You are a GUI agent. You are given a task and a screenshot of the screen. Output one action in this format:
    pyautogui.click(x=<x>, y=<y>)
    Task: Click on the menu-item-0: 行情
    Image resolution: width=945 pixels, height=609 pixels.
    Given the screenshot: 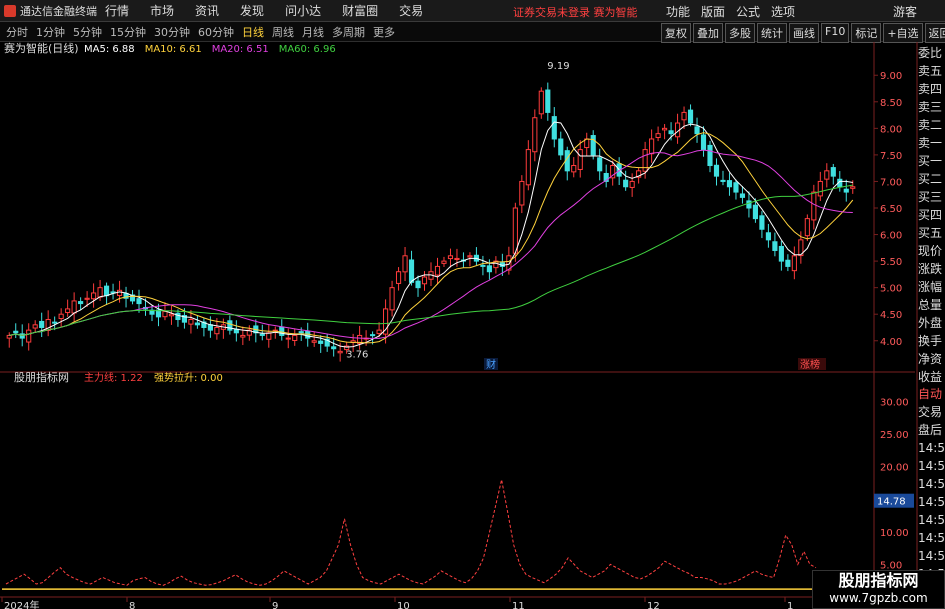 What is the action you would take?
    pyautogui.click(x=117, y=10)
    